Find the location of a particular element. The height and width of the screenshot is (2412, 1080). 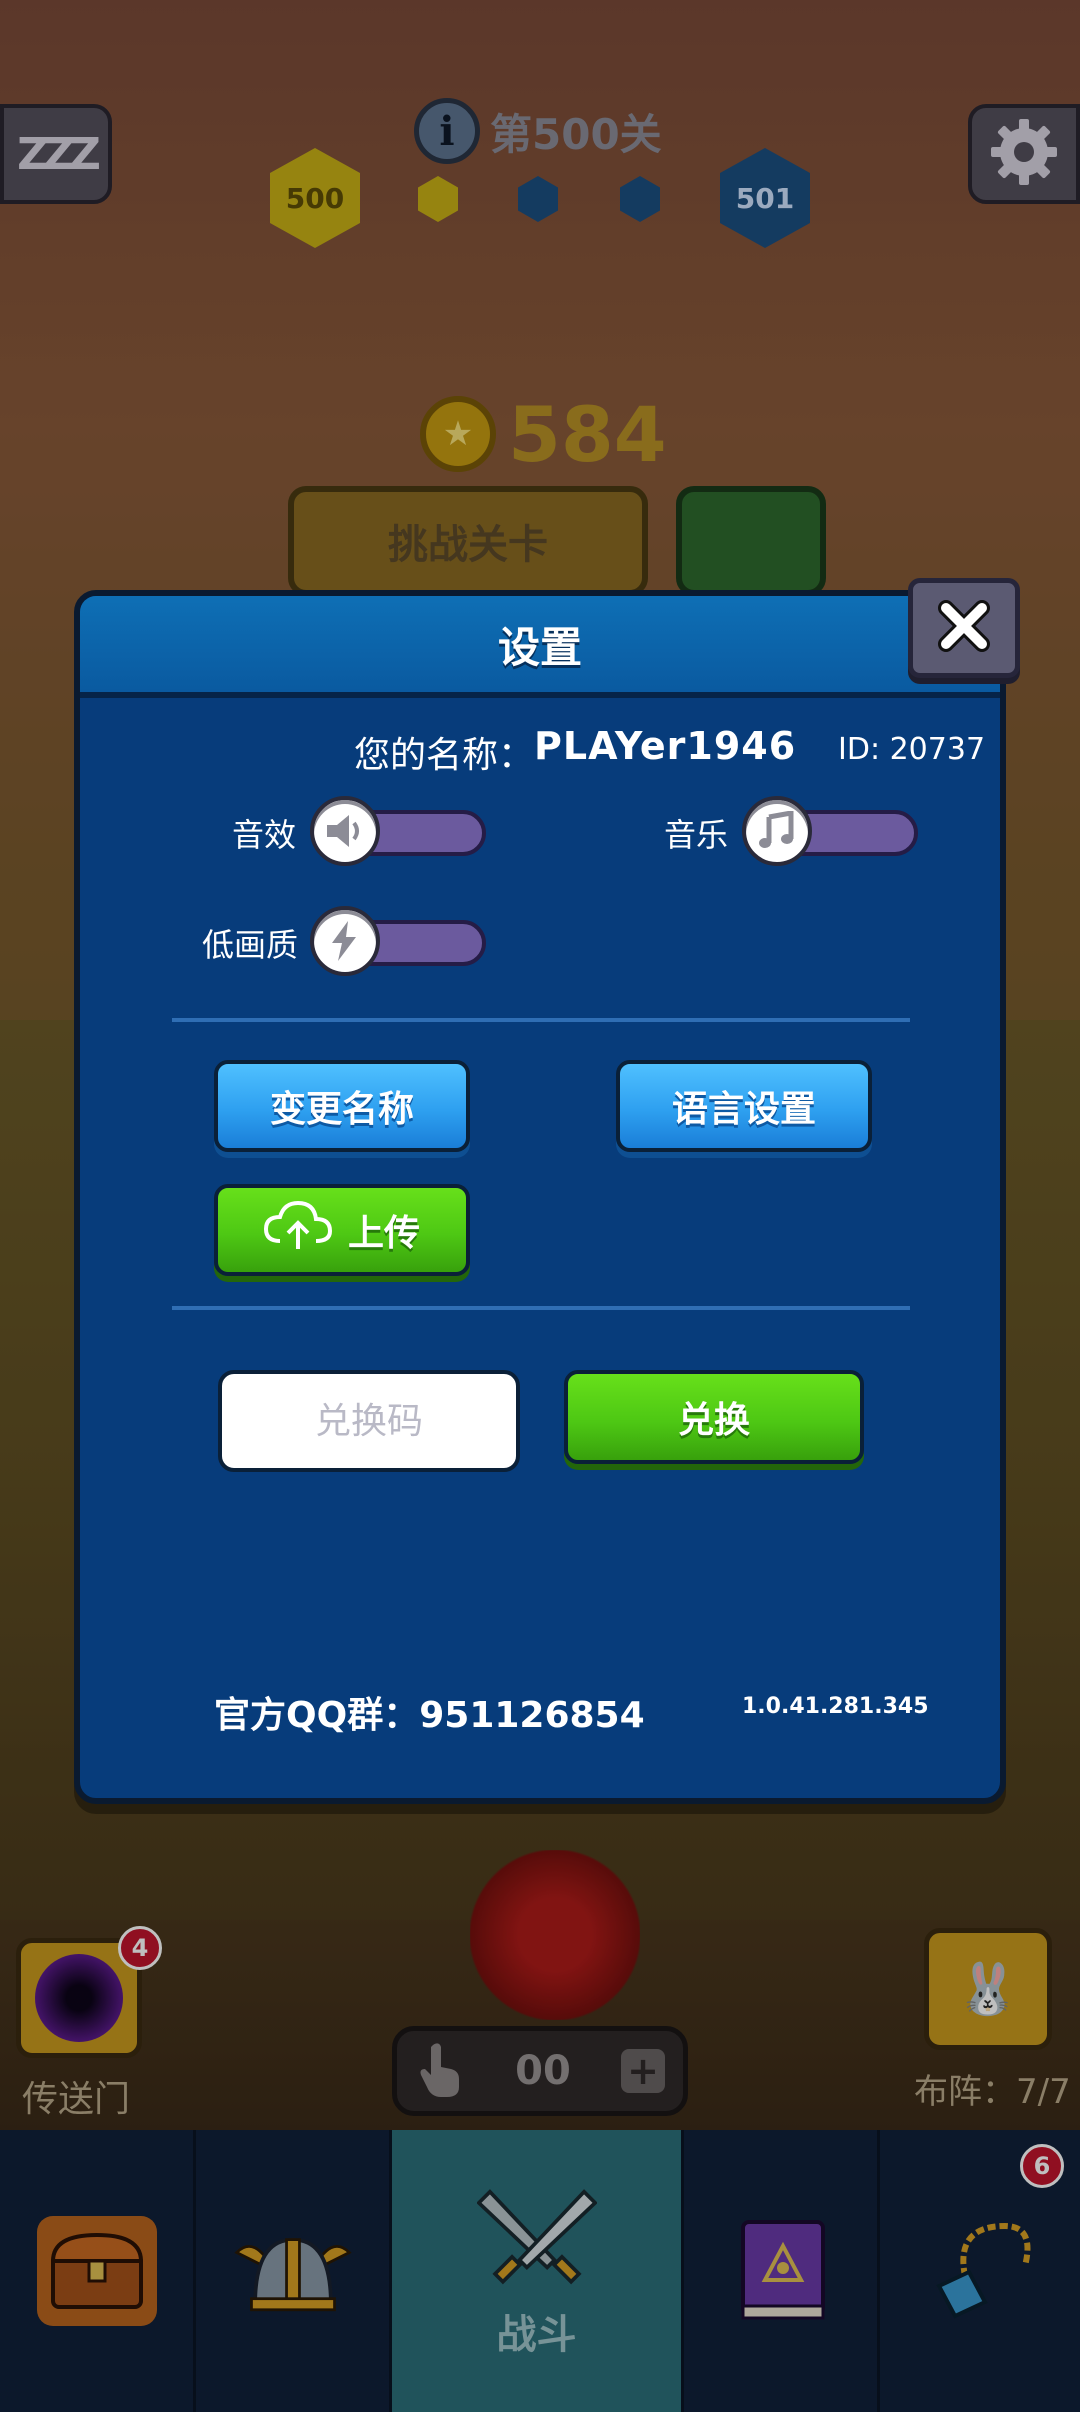

sound-label: 音效 is located at coordinates (264, 835).